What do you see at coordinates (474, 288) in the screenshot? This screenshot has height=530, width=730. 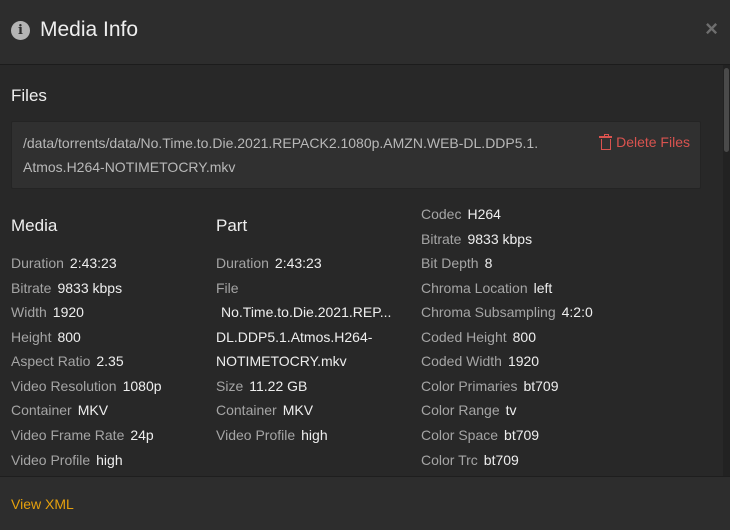 I see `row-label: Chroma Location` at bounding box center [474, 288].